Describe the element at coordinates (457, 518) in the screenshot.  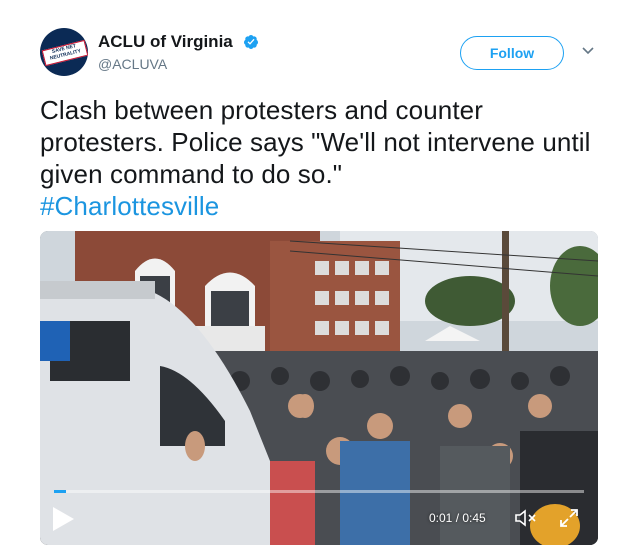
I see `video-time: 0:01 / 0:45` at that location.